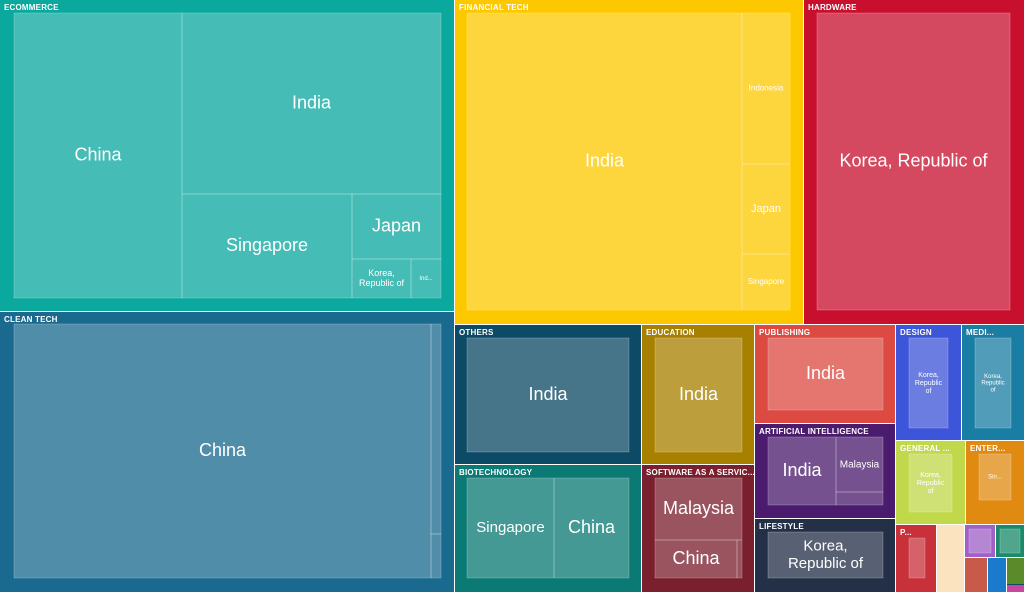 This screenshot has width=1024, height=592. What do you see at coordinates (31, 319) in the screenshot?
I see `group-label: CLEAN TECH` at bounding box center [31, 319].